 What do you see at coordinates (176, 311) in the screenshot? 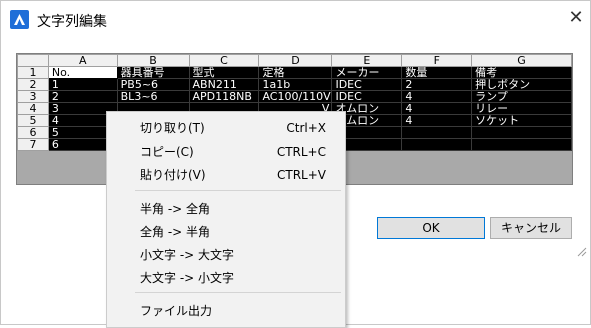
I see `menu-item-label: ファイル出力` at bounding box center [176, 311].